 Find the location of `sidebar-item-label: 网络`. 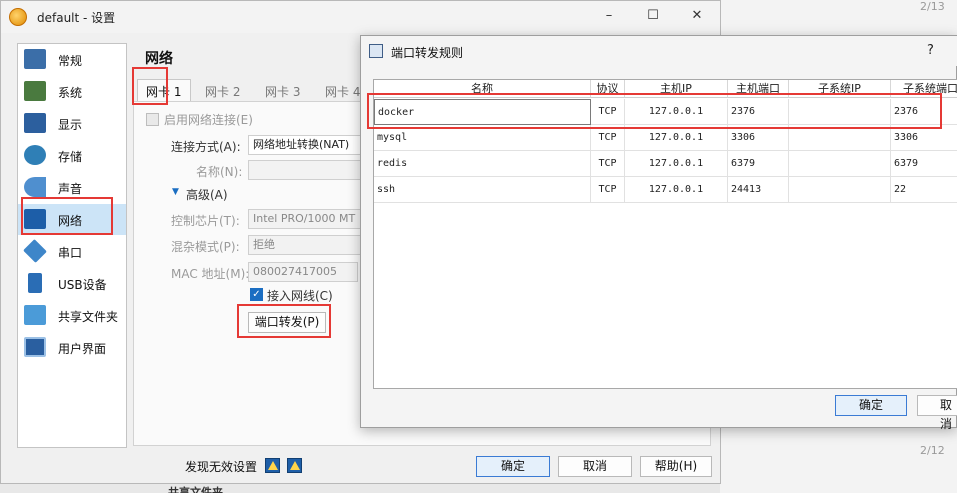

sidebar-item-label: 网络 is located at coordinates (70, 221).